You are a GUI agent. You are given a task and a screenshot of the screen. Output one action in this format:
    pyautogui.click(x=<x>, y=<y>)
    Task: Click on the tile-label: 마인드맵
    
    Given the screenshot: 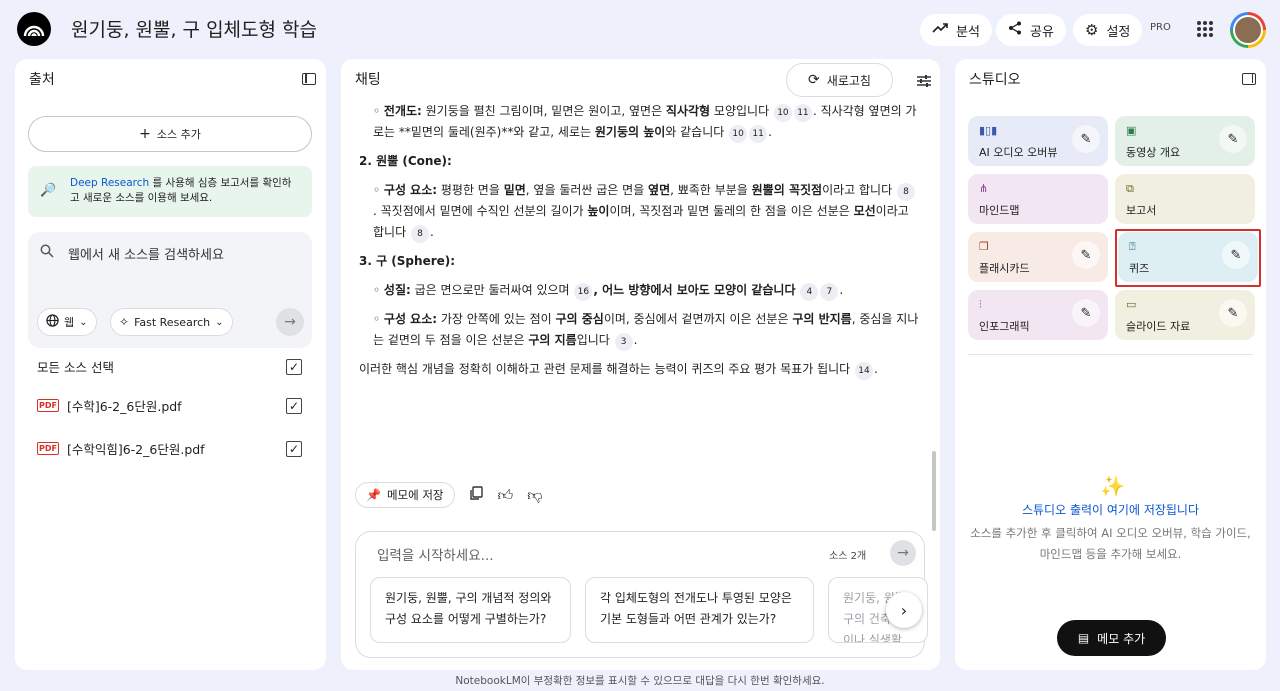 What is the action you would take?
    pyautogui.click(x=999, y=210)
    